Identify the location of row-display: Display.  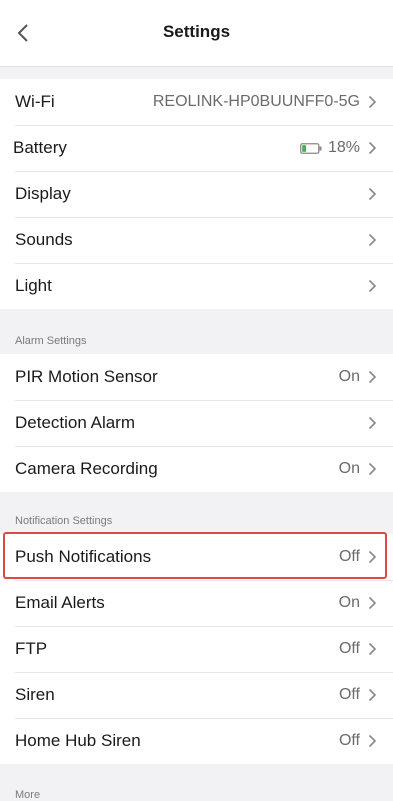
(196, 194).